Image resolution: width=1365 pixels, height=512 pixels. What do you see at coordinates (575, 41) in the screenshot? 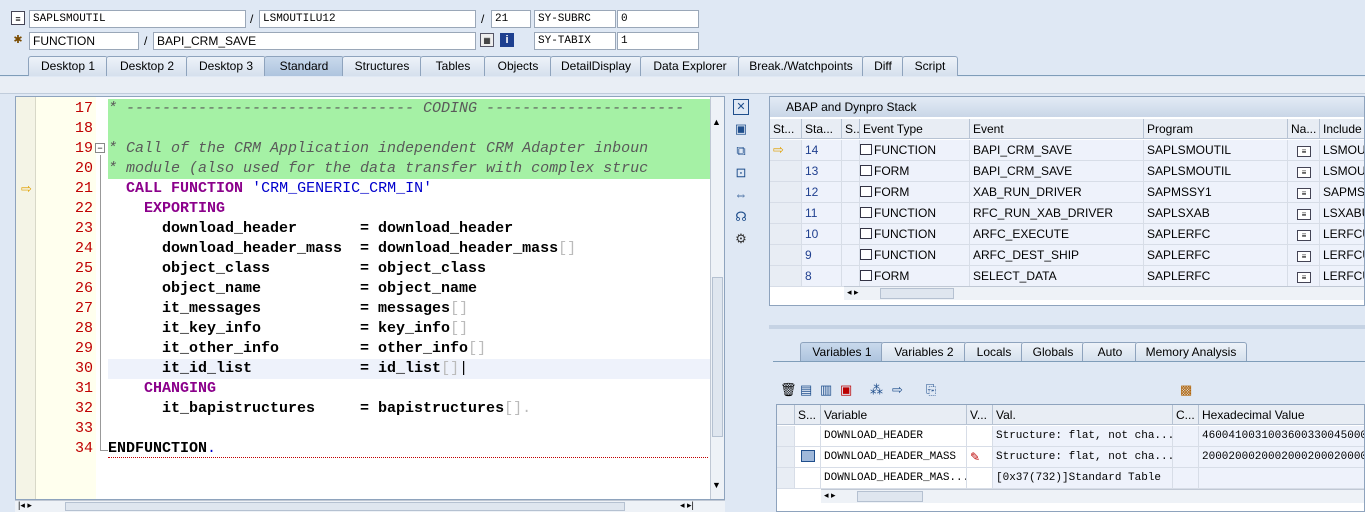
I see `sysvar2-field: SY-TABIX` at bounding box center [575, 41].